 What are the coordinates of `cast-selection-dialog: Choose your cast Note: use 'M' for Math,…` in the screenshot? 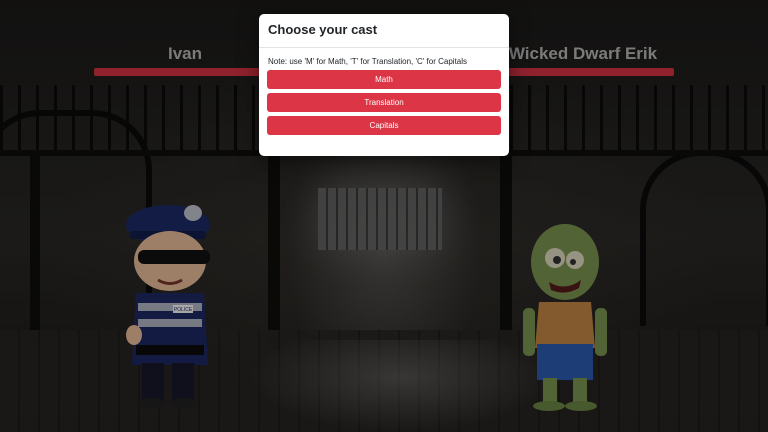 It's located at (384, 85).